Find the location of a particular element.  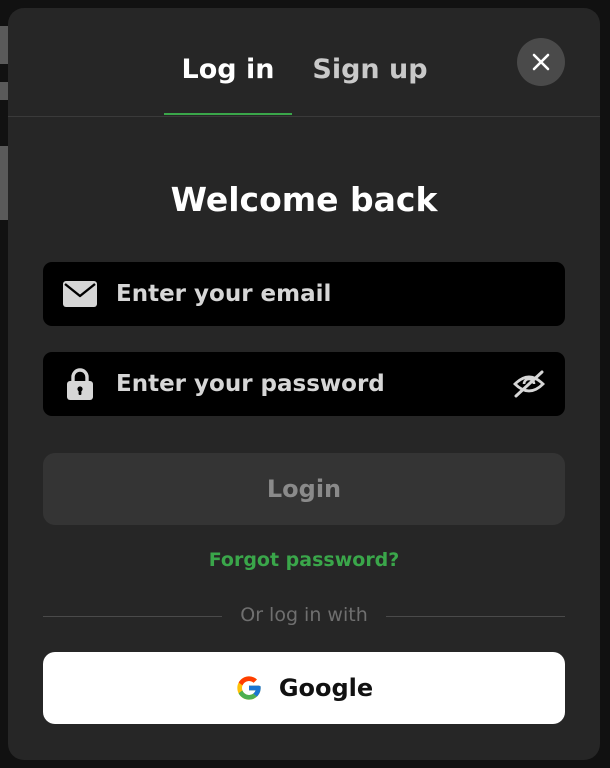

auth-tabs: Log in Sign up is located at coordinates (304, 62).